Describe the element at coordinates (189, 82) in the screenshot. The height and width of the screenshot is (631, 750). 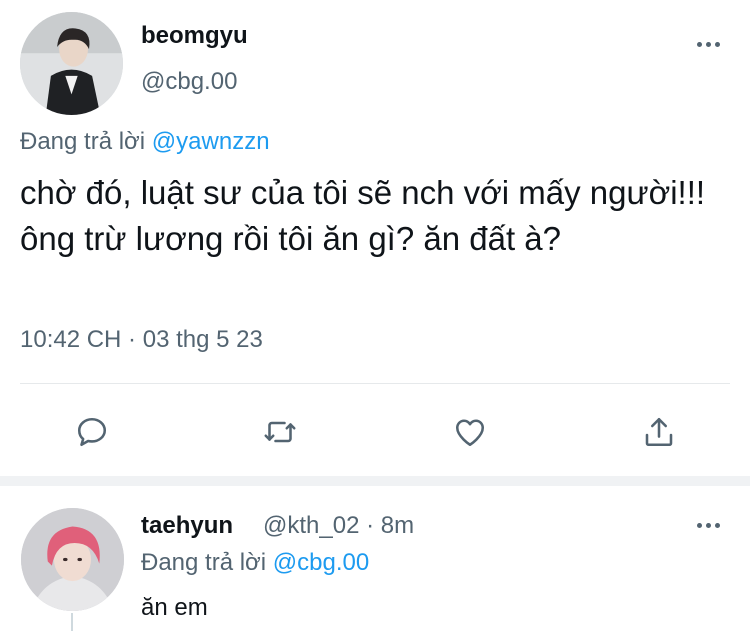
I see `author-handle: @cbg.00` at that location.